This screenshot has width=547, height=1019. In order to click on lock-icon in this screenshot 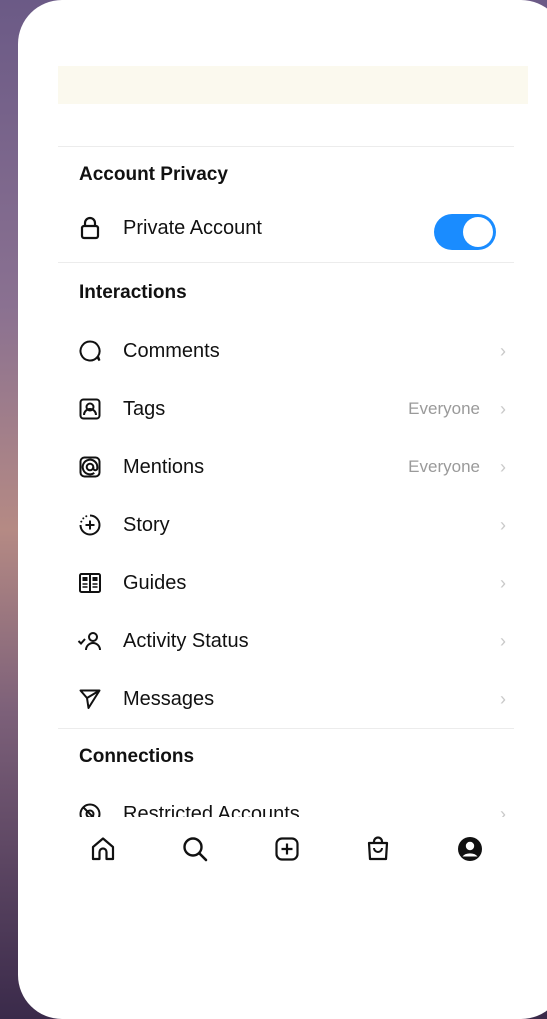, I will do `click(90, 228)`.